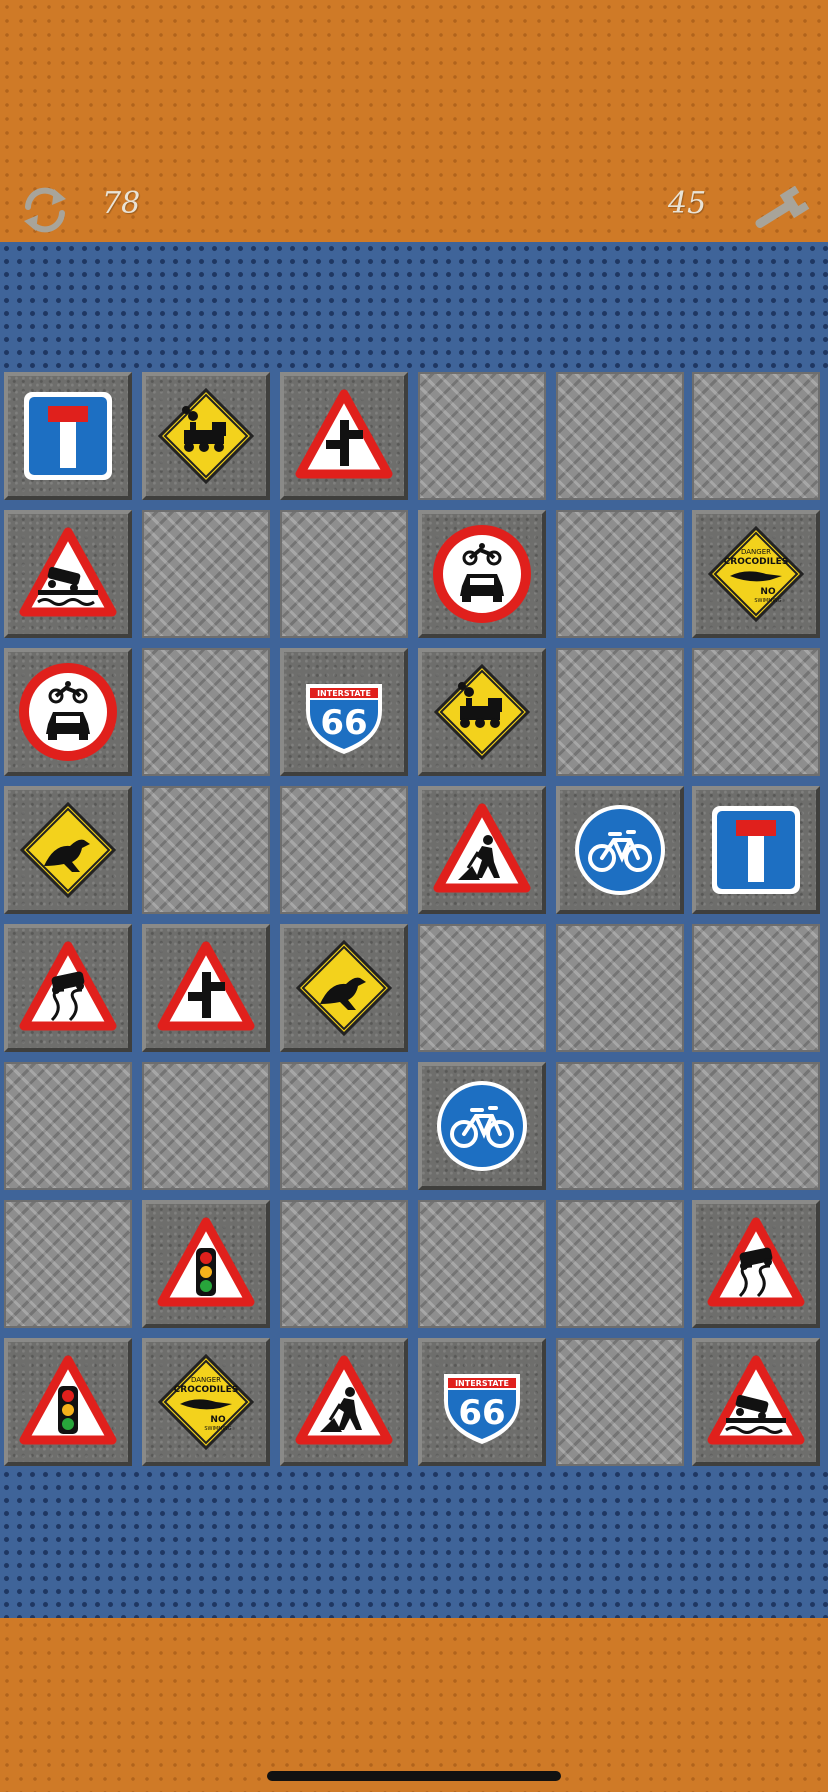  I want to click on bottom-bar, so click(414, 1705).